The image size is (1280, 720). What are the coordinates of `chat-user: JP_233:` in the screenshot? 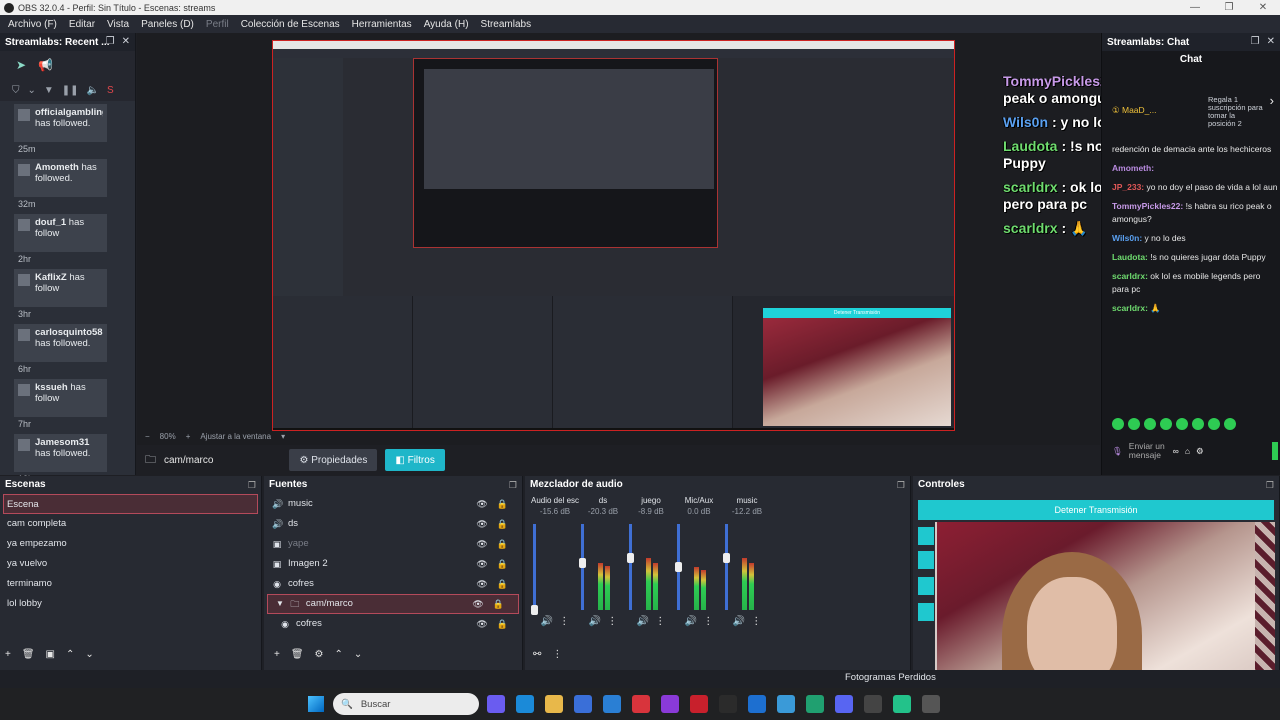 It's located at (1128, 187).